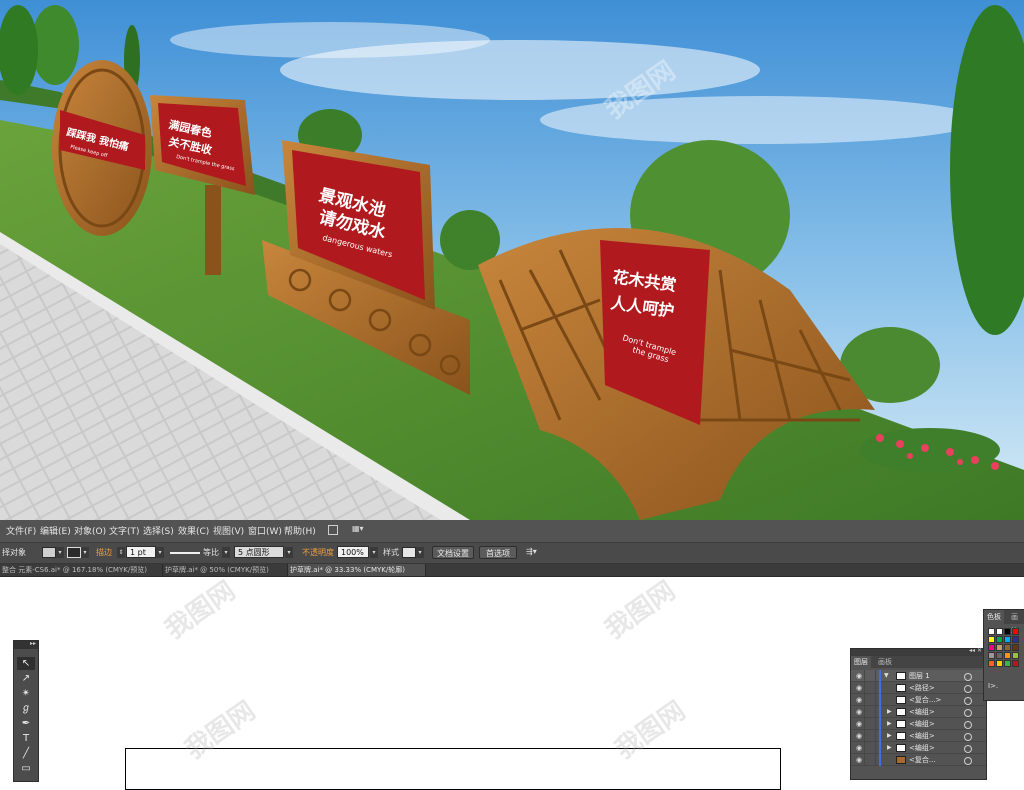  What do you see at coordinates (141, 552) in the screenshot?
I see `stroke-weight-field: 1 pt` at bounding box center [141, 552].